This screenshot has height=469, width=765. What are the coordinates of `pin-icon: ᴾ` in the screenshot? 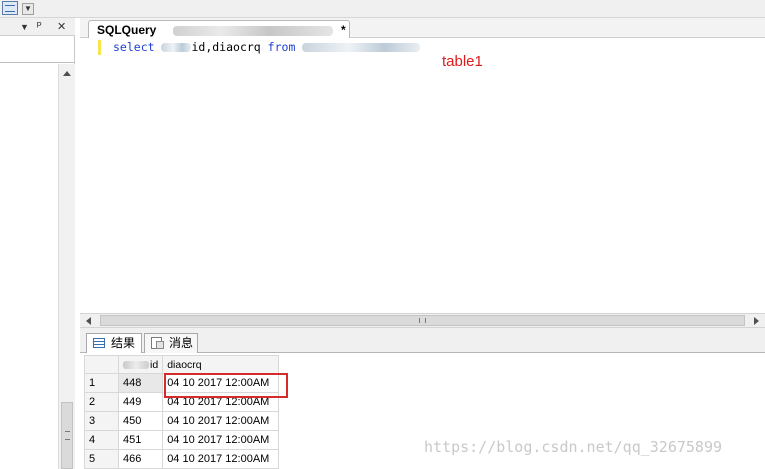 It's located at (39, 27).